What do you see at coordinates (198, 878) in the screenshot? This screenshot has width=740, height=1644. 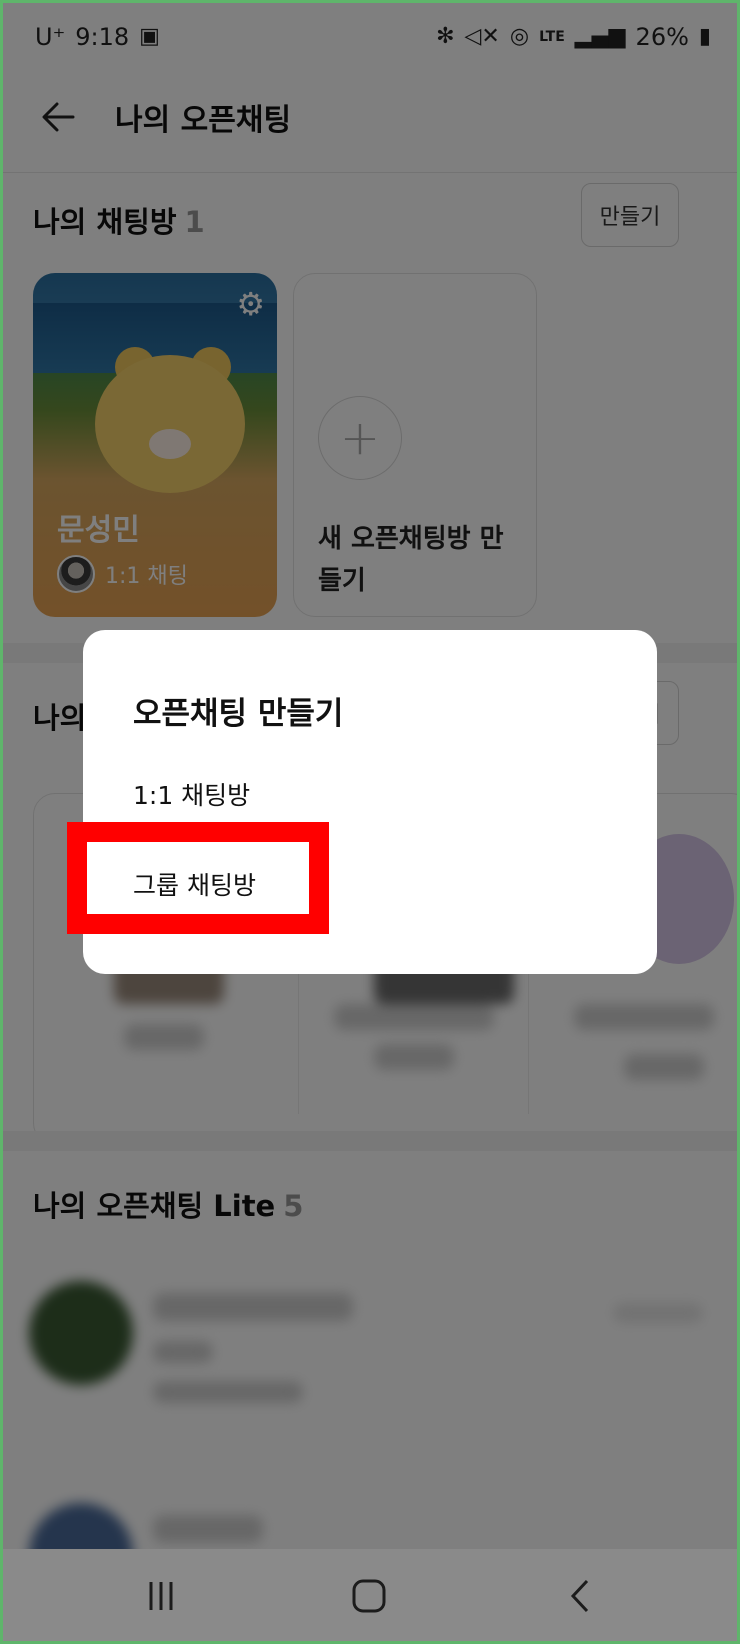 I see `highlight-box` at bounding box center [198, 878].